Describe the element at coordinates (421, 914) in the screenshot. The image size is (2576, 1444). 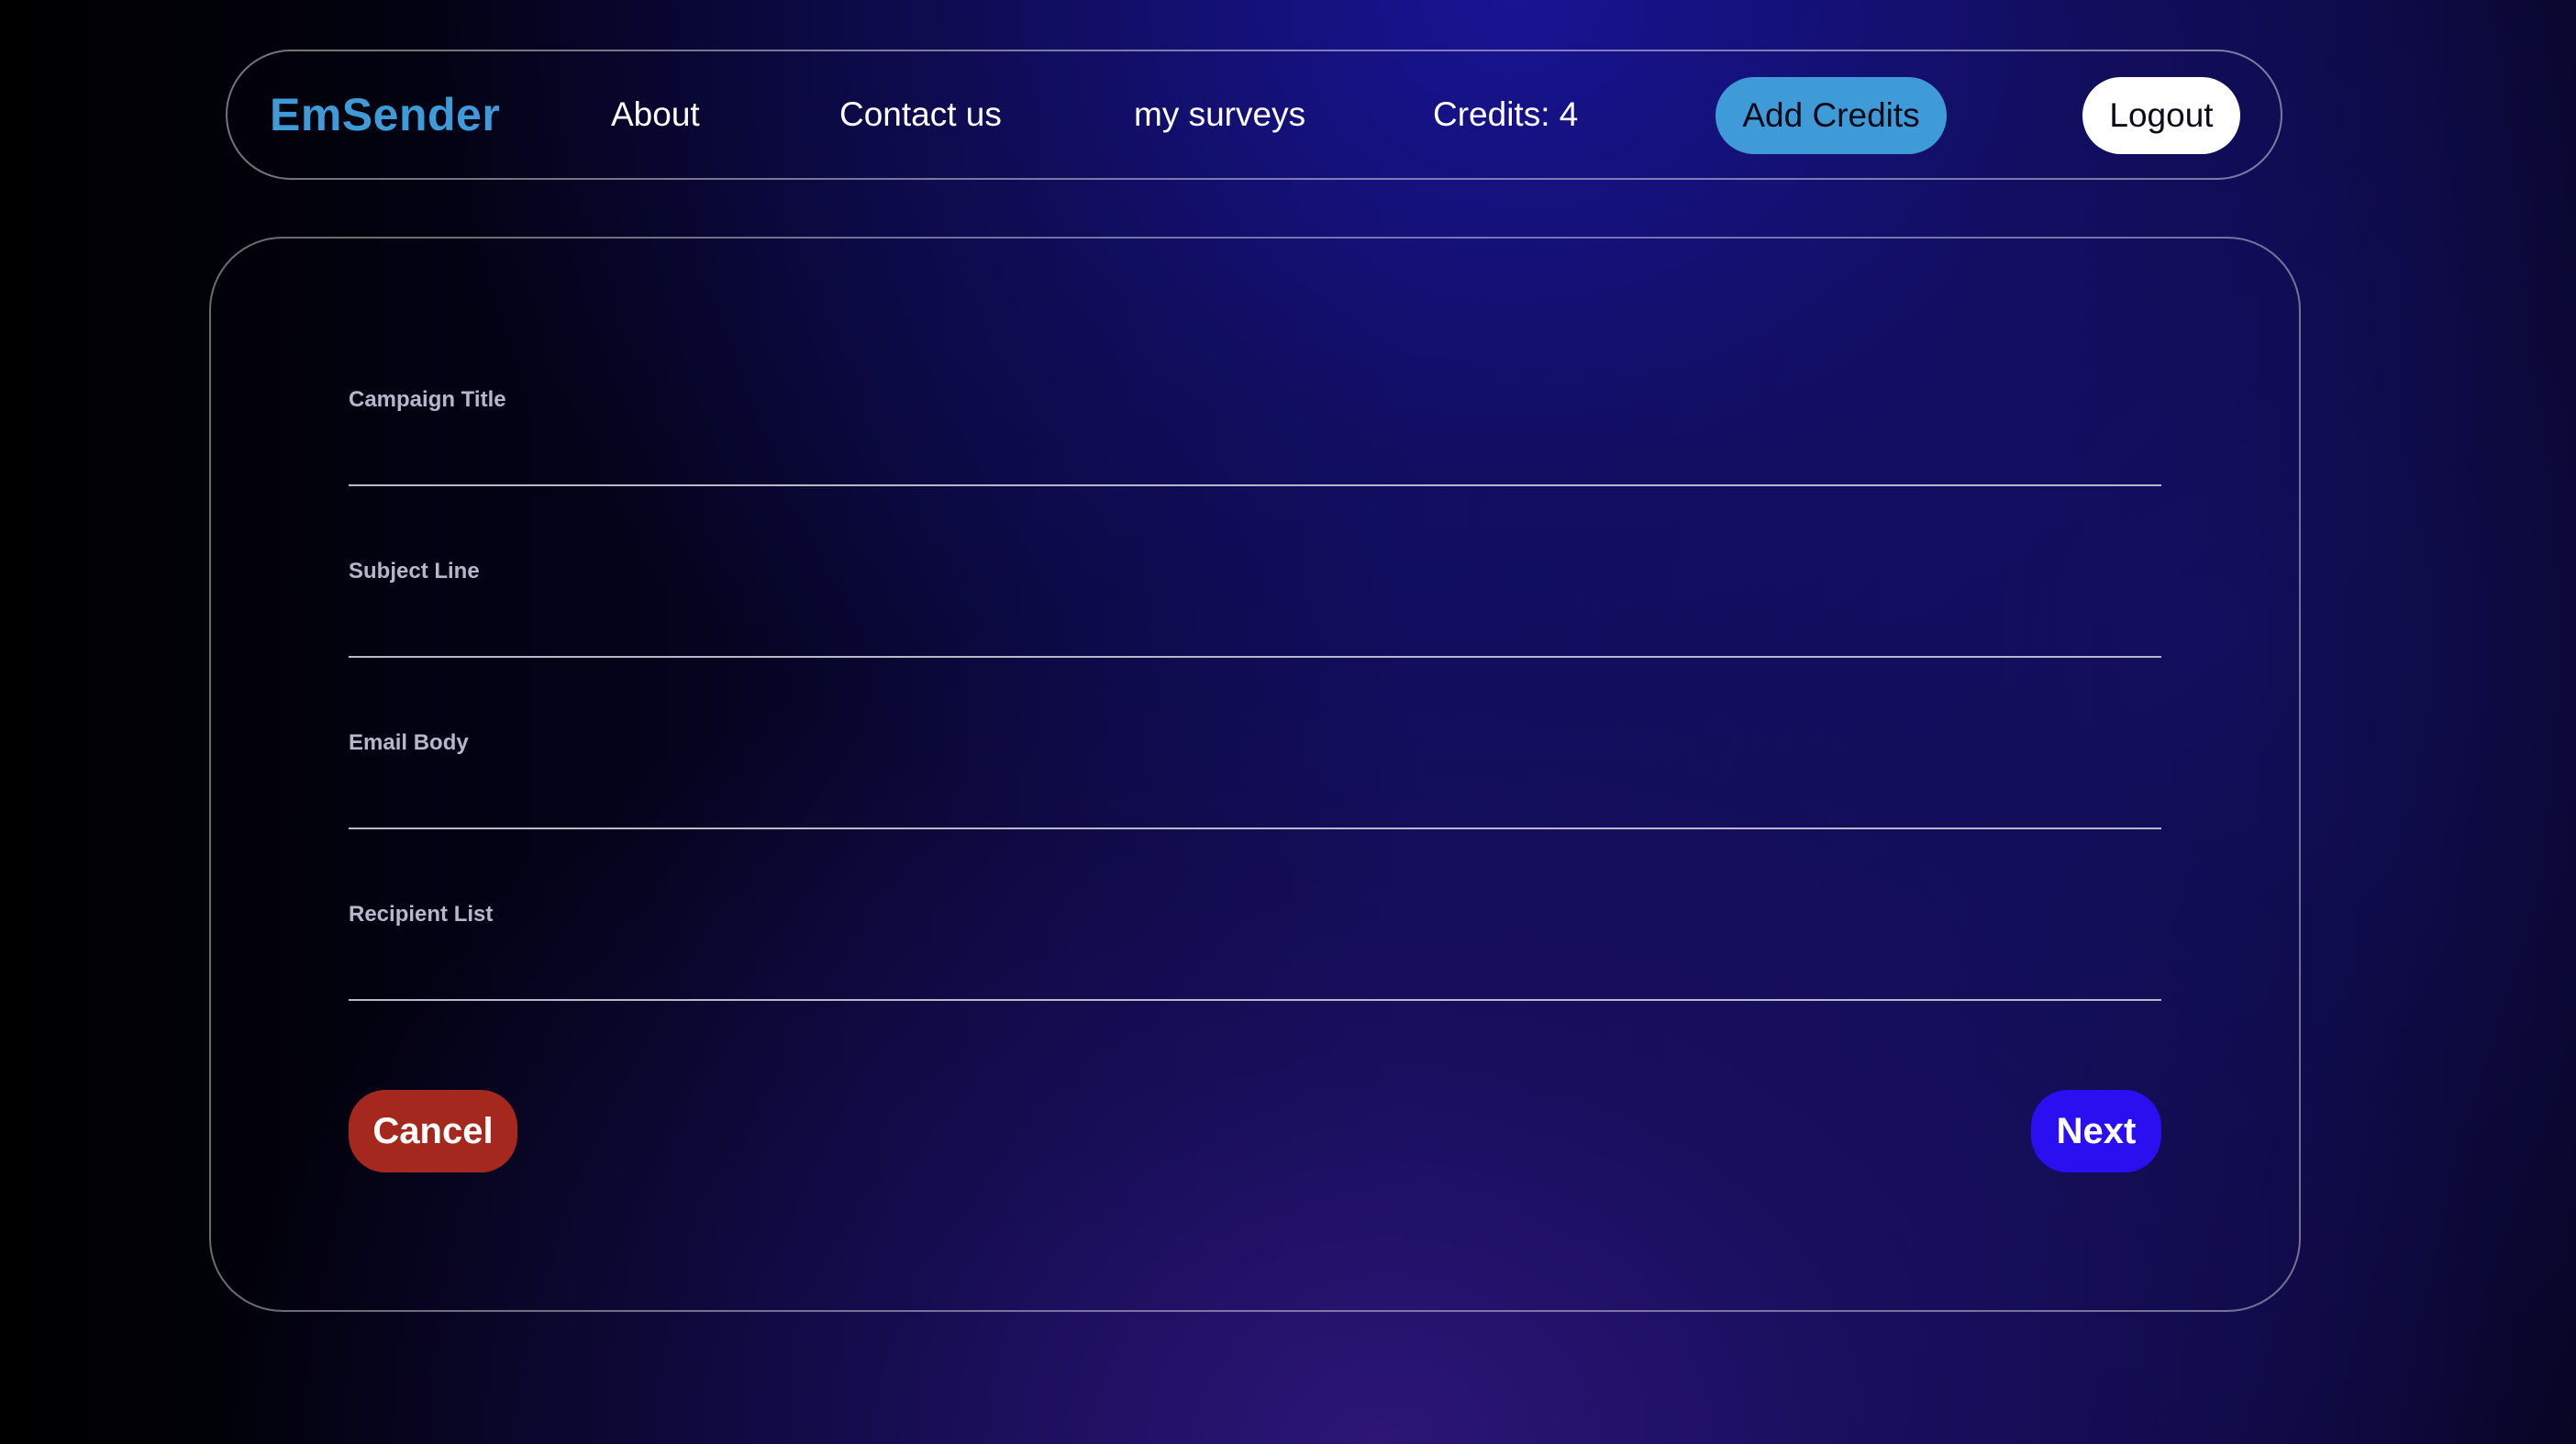
I see `recipient-list-label: Recipient List` at that location.